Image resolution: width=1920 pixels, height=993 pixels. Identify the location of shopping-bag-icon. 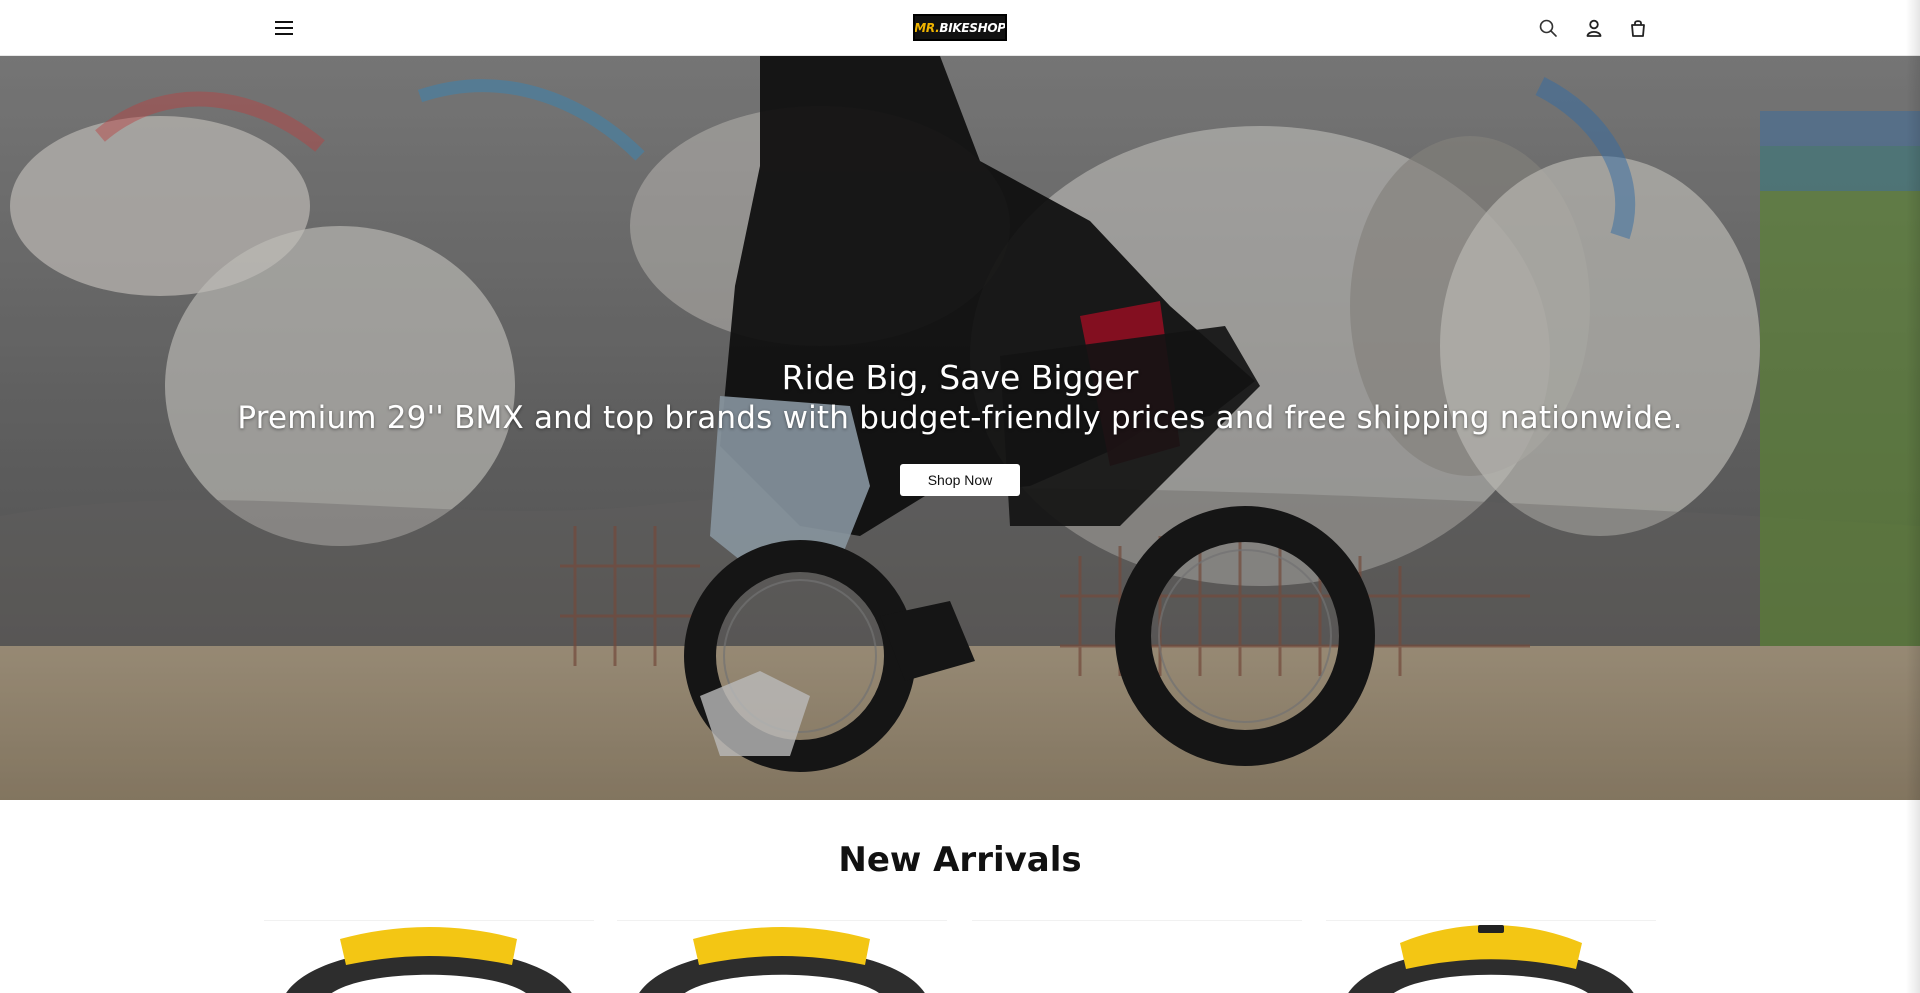
(1638, 28).